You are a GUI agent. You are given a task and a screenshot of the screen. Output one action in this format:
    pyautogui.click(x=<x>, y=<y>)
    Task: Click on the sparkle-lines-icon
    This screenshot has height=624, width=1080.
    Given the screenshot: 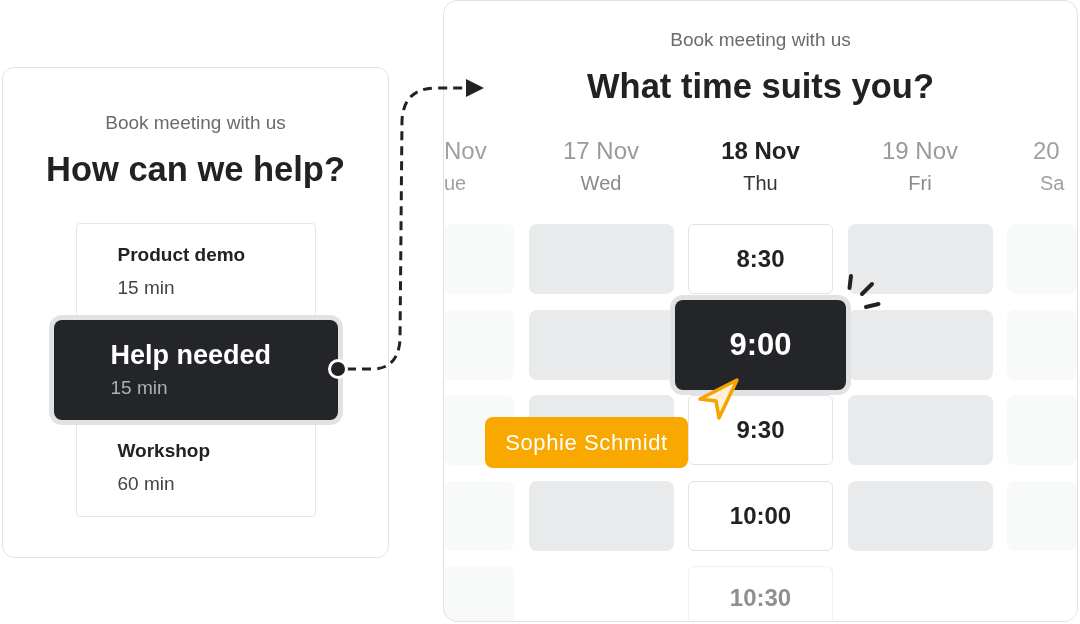 What is the action you would take?
    pyautogui.click(x=864, y=291)
    